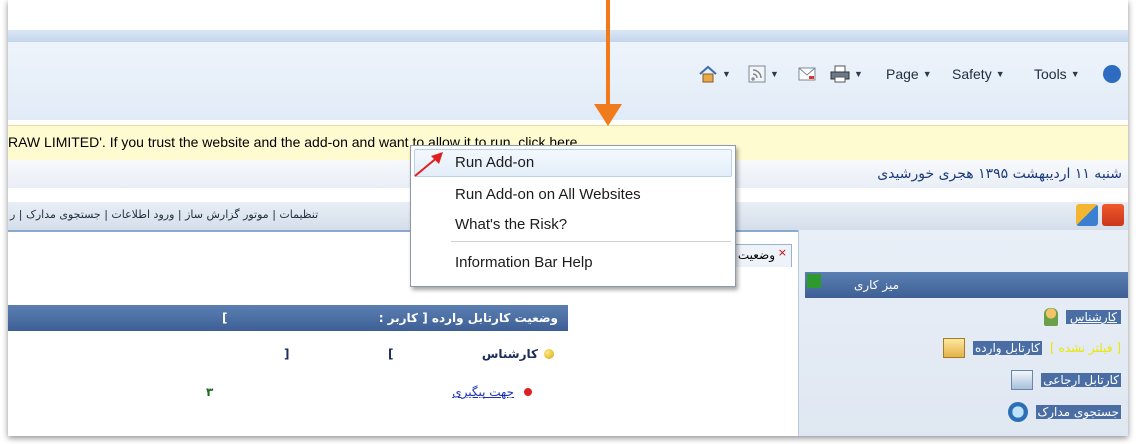 The width and height of the screenshot is (1138, 444). Describe the element at coordinates (494, 162) in the screenshot. I see `menu-item-run-addon: Run Add-on` at that location.